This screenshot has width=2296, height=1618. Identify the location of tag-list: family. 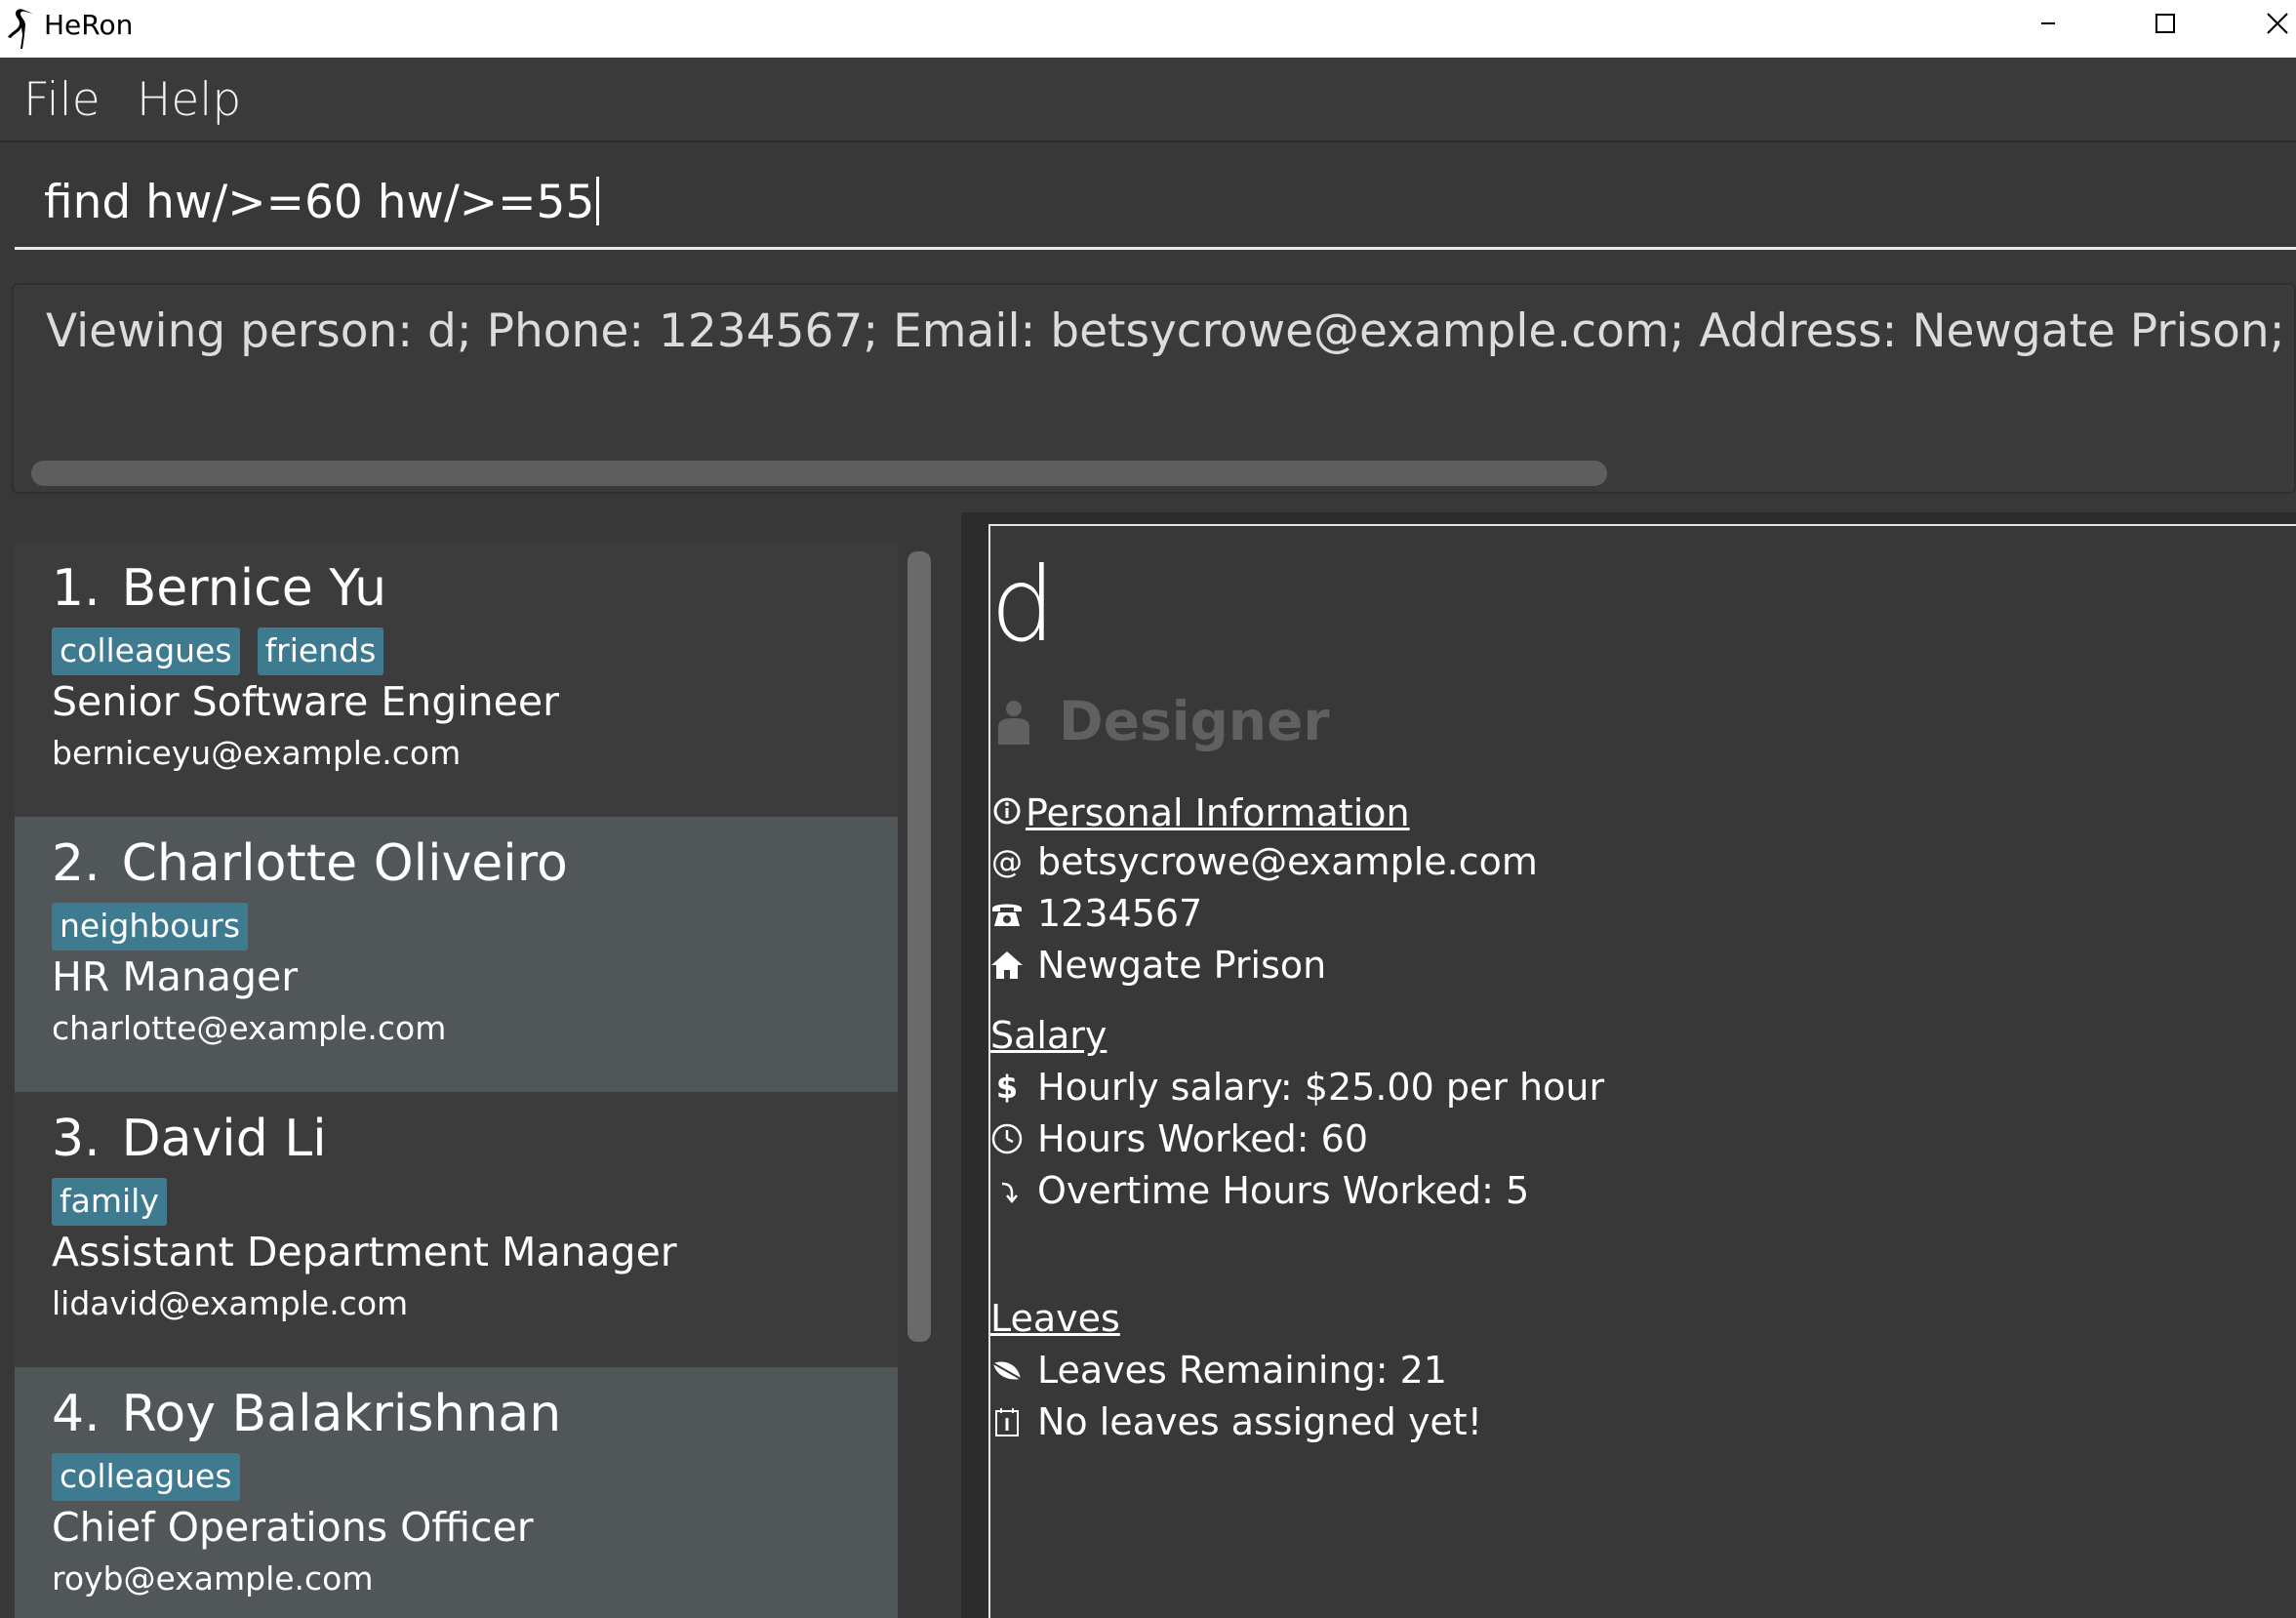
(110, 1202).